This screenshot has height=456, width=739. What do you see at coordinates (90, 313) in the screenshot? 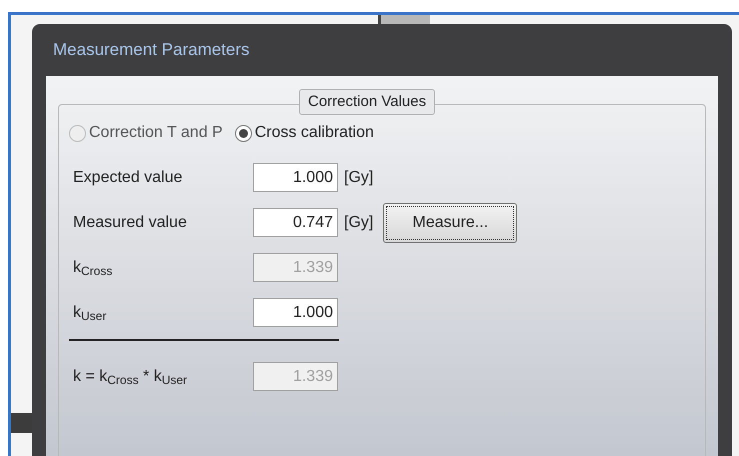
I see `field-label: k$_{User}$` at bounding box center [90, 313].